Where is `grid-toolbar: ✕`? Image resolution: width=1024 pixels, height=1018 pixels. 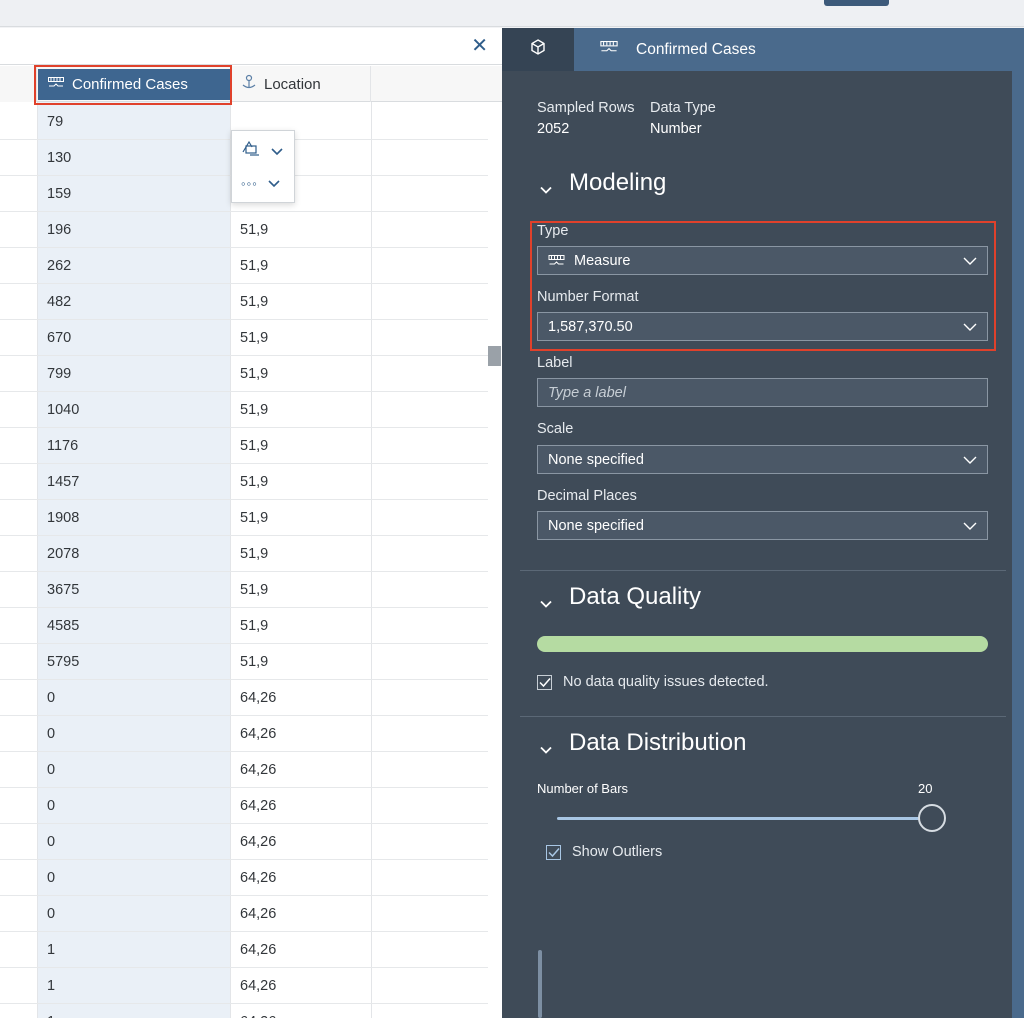 grid-toolbar: ✕ is located at coordinates (251, 46).